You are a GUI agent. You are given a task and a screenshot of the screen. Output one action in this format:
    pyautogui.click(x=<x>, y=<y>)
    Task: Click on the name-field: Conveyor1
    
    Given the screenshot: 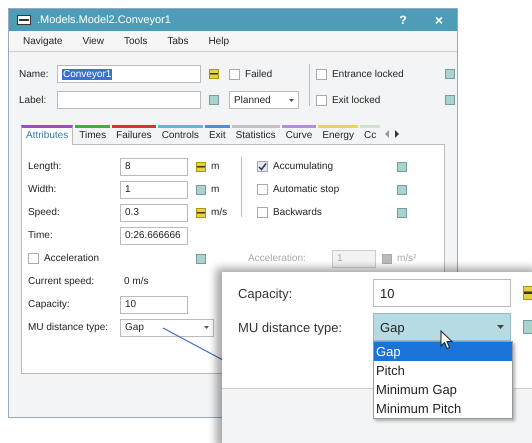 What is the action you would take?
    pyautogui.click(x=129, y=74)
    